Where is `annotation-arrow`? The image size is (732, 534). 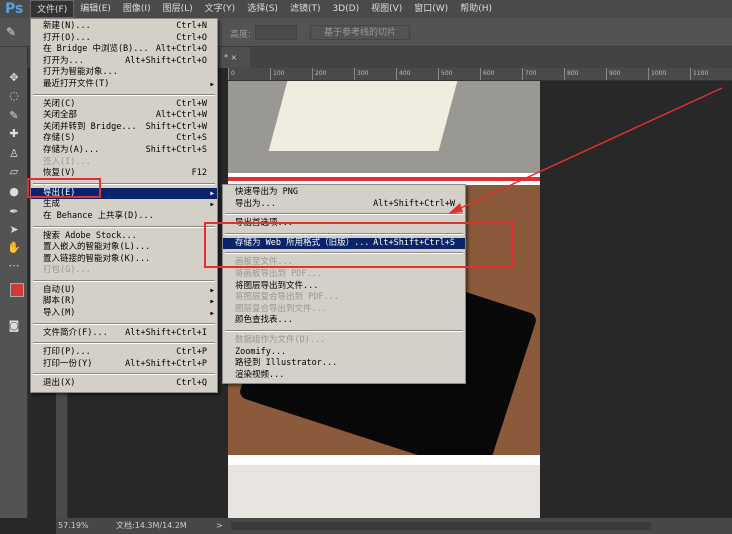 annotation-arrow is located at coordinates (585, 150).